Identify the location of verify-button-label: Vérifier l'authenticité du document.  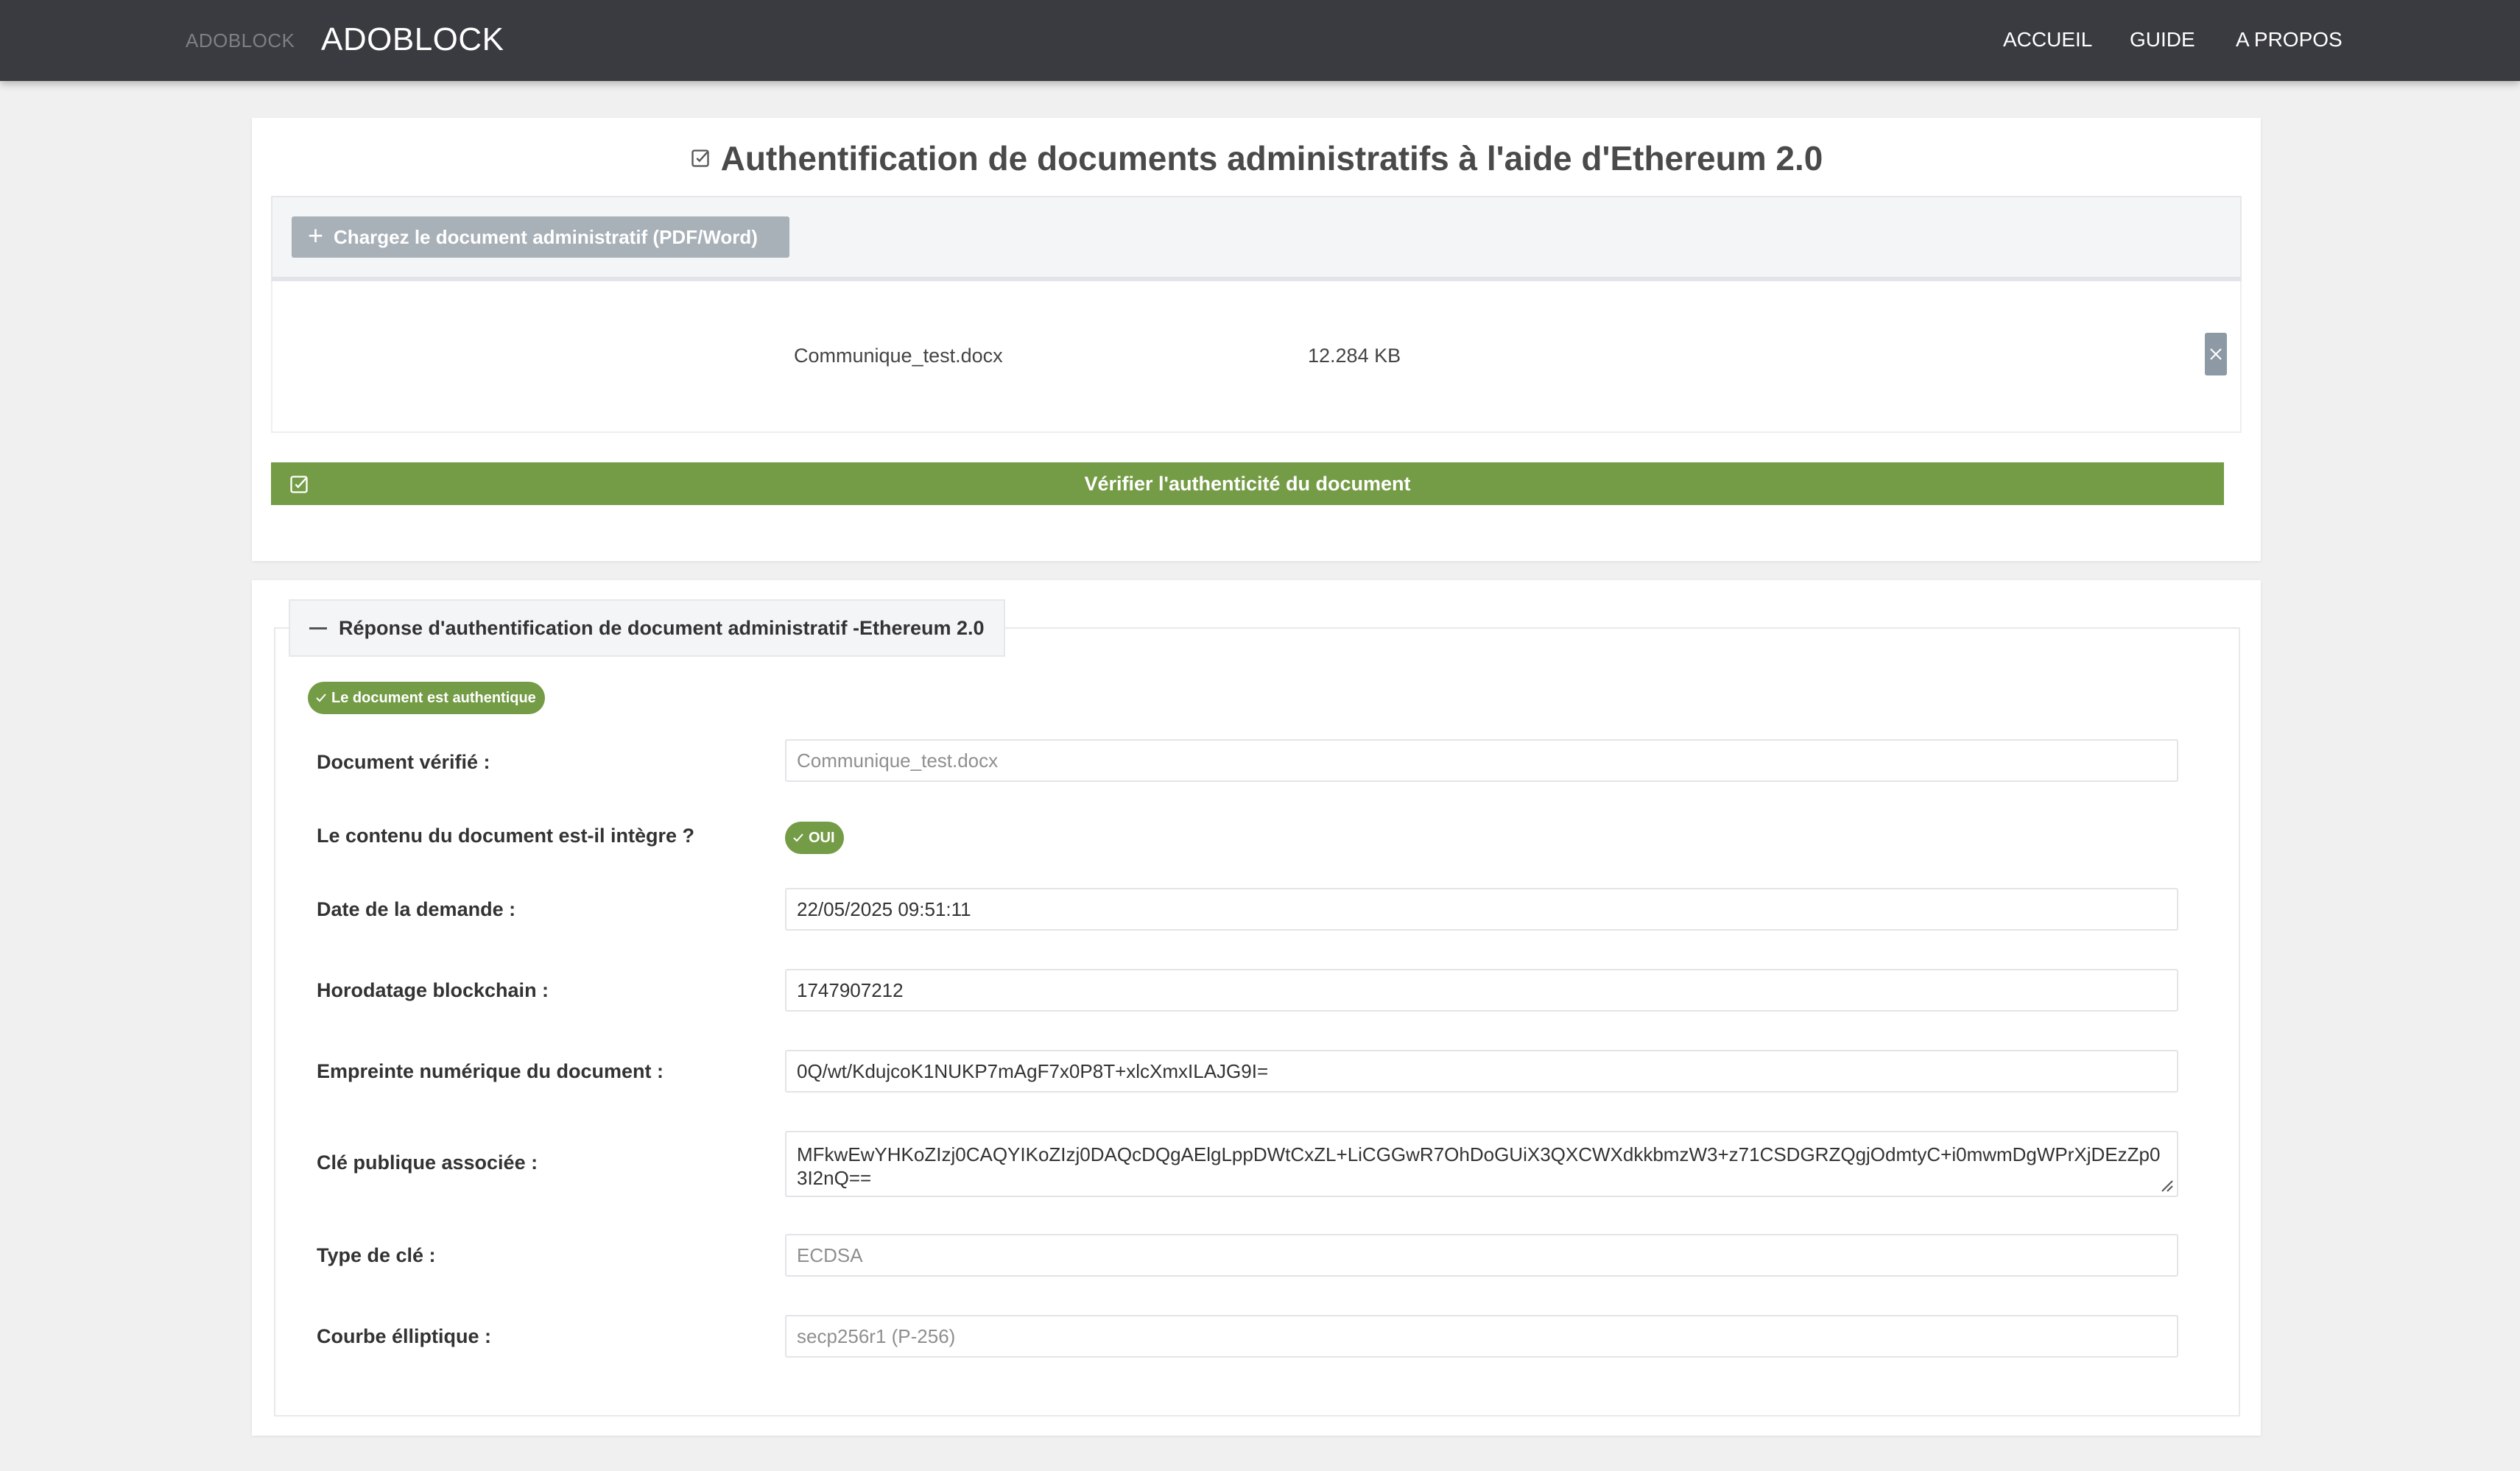
(1247, 483).